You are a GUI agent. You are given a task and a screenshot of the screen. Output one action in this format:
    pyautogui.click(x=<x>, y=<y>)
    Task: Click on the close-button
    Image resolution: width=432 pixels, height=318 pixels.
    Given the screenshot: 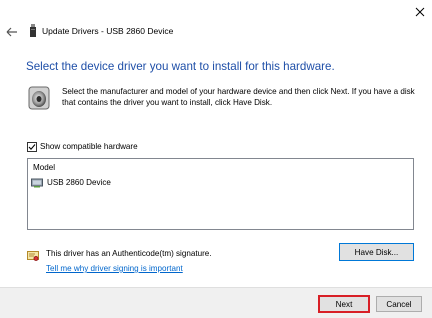 What is the action you would take?
    pyautogui.click(x=420, y=12)
    